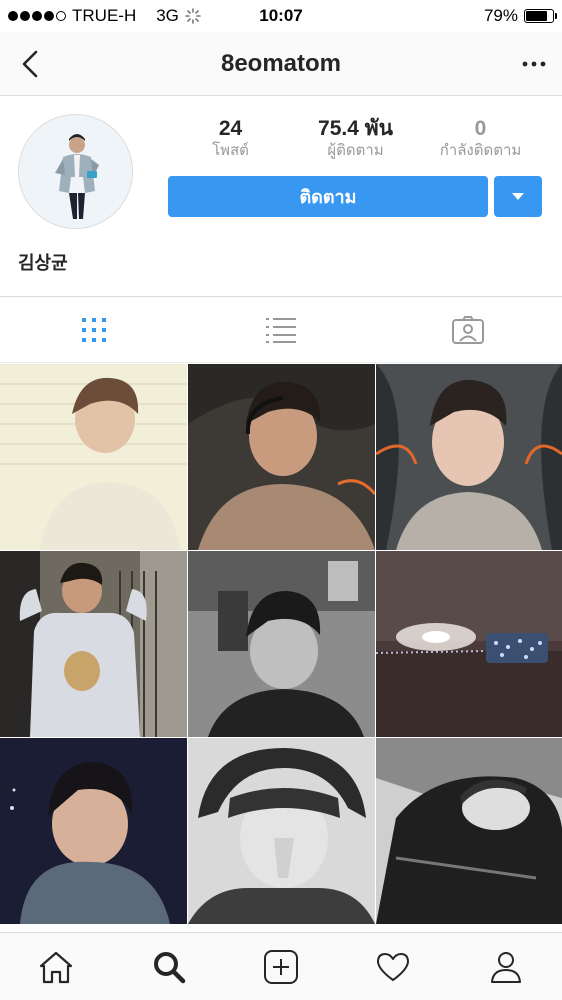  What do you see at coordinates (230, 150) in the screenshot?
I see `posts-label: โพสต์` at bounding box center [230, 150].